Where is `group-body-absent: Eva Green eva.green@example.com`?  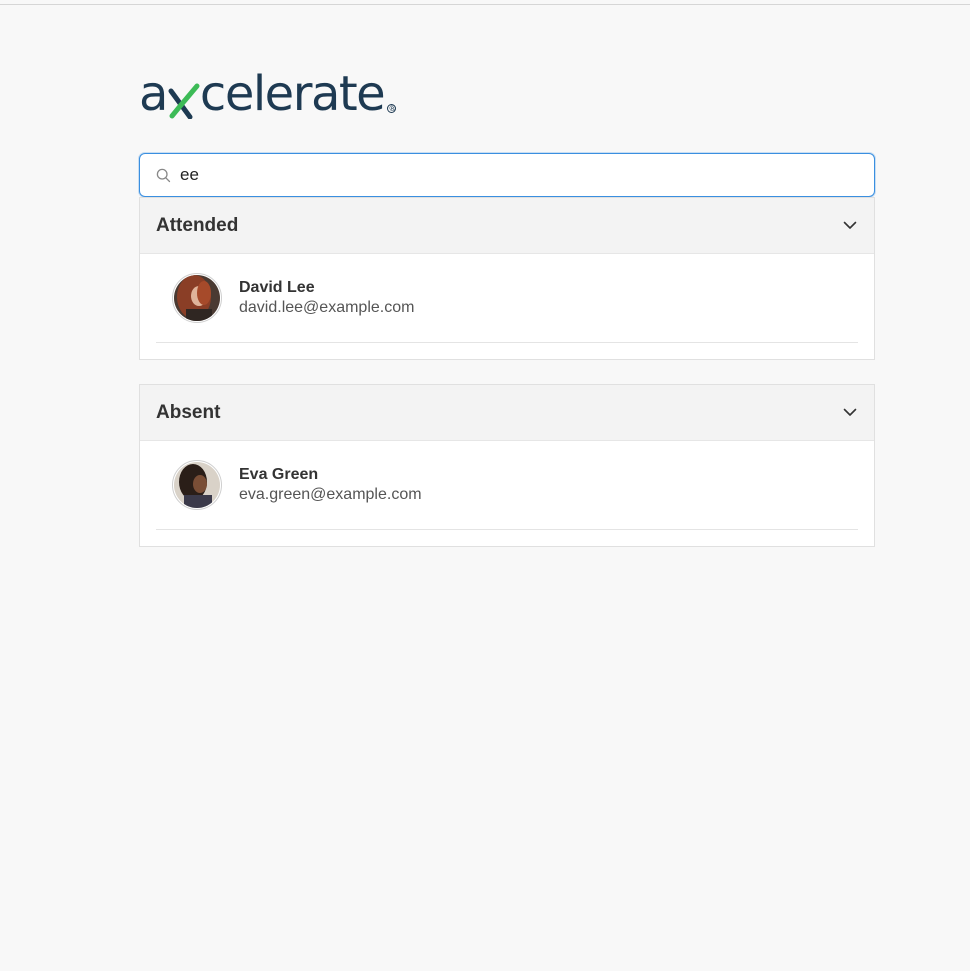
group-body-absent: Eva Green eva.green@example.com is located at coordinates (507, 493).